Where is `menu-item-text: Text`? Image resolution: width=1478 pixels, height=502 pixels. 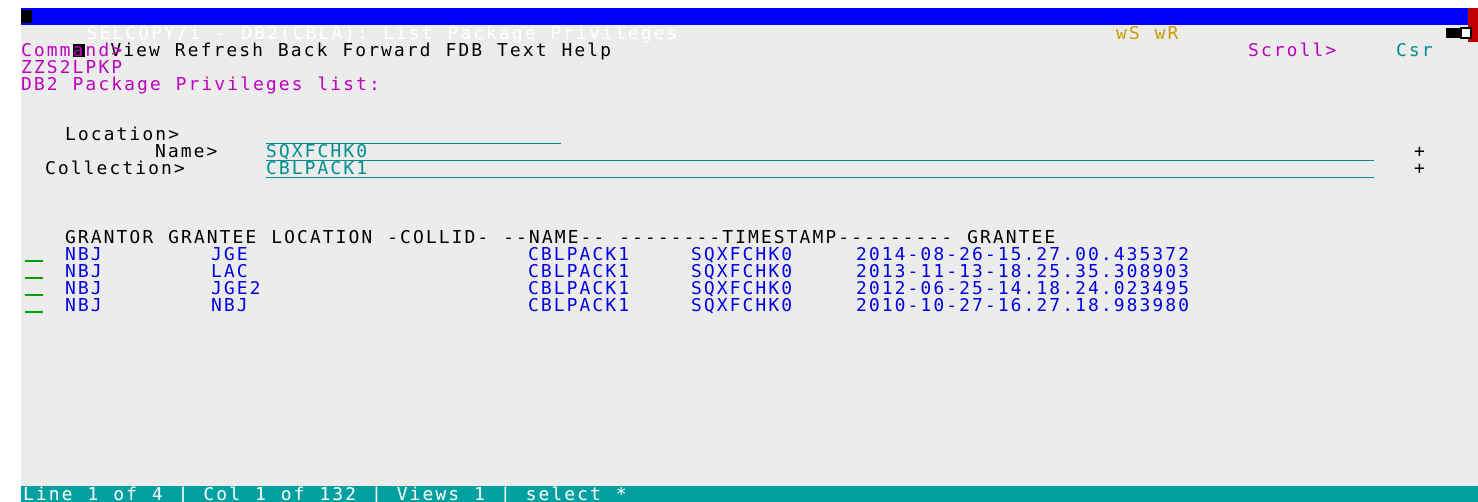
menu-item-text: Text is located at coordinates (523, 50).